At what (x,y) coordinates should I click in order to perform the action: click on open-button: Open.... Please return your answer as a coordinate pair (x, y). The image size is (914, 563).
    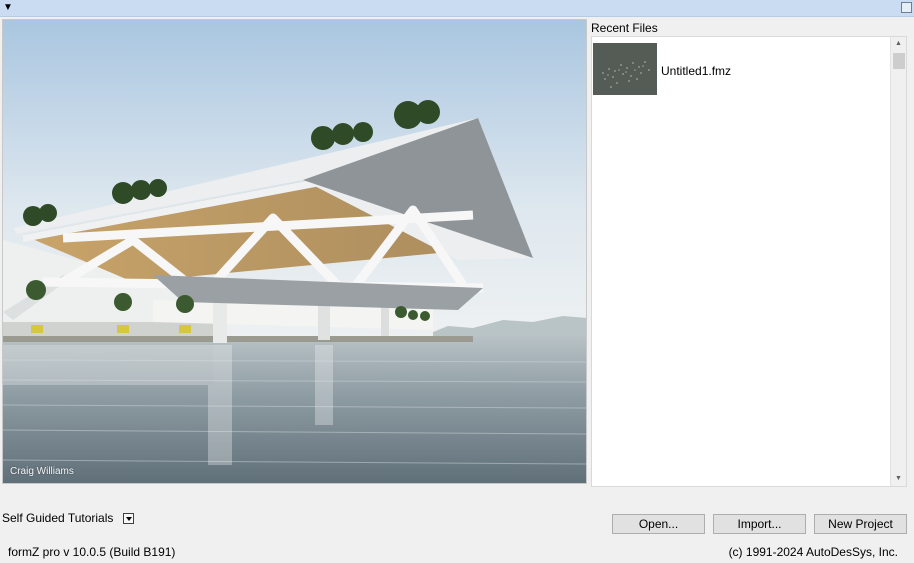
    Looking at the image, I should click on (658, 524).